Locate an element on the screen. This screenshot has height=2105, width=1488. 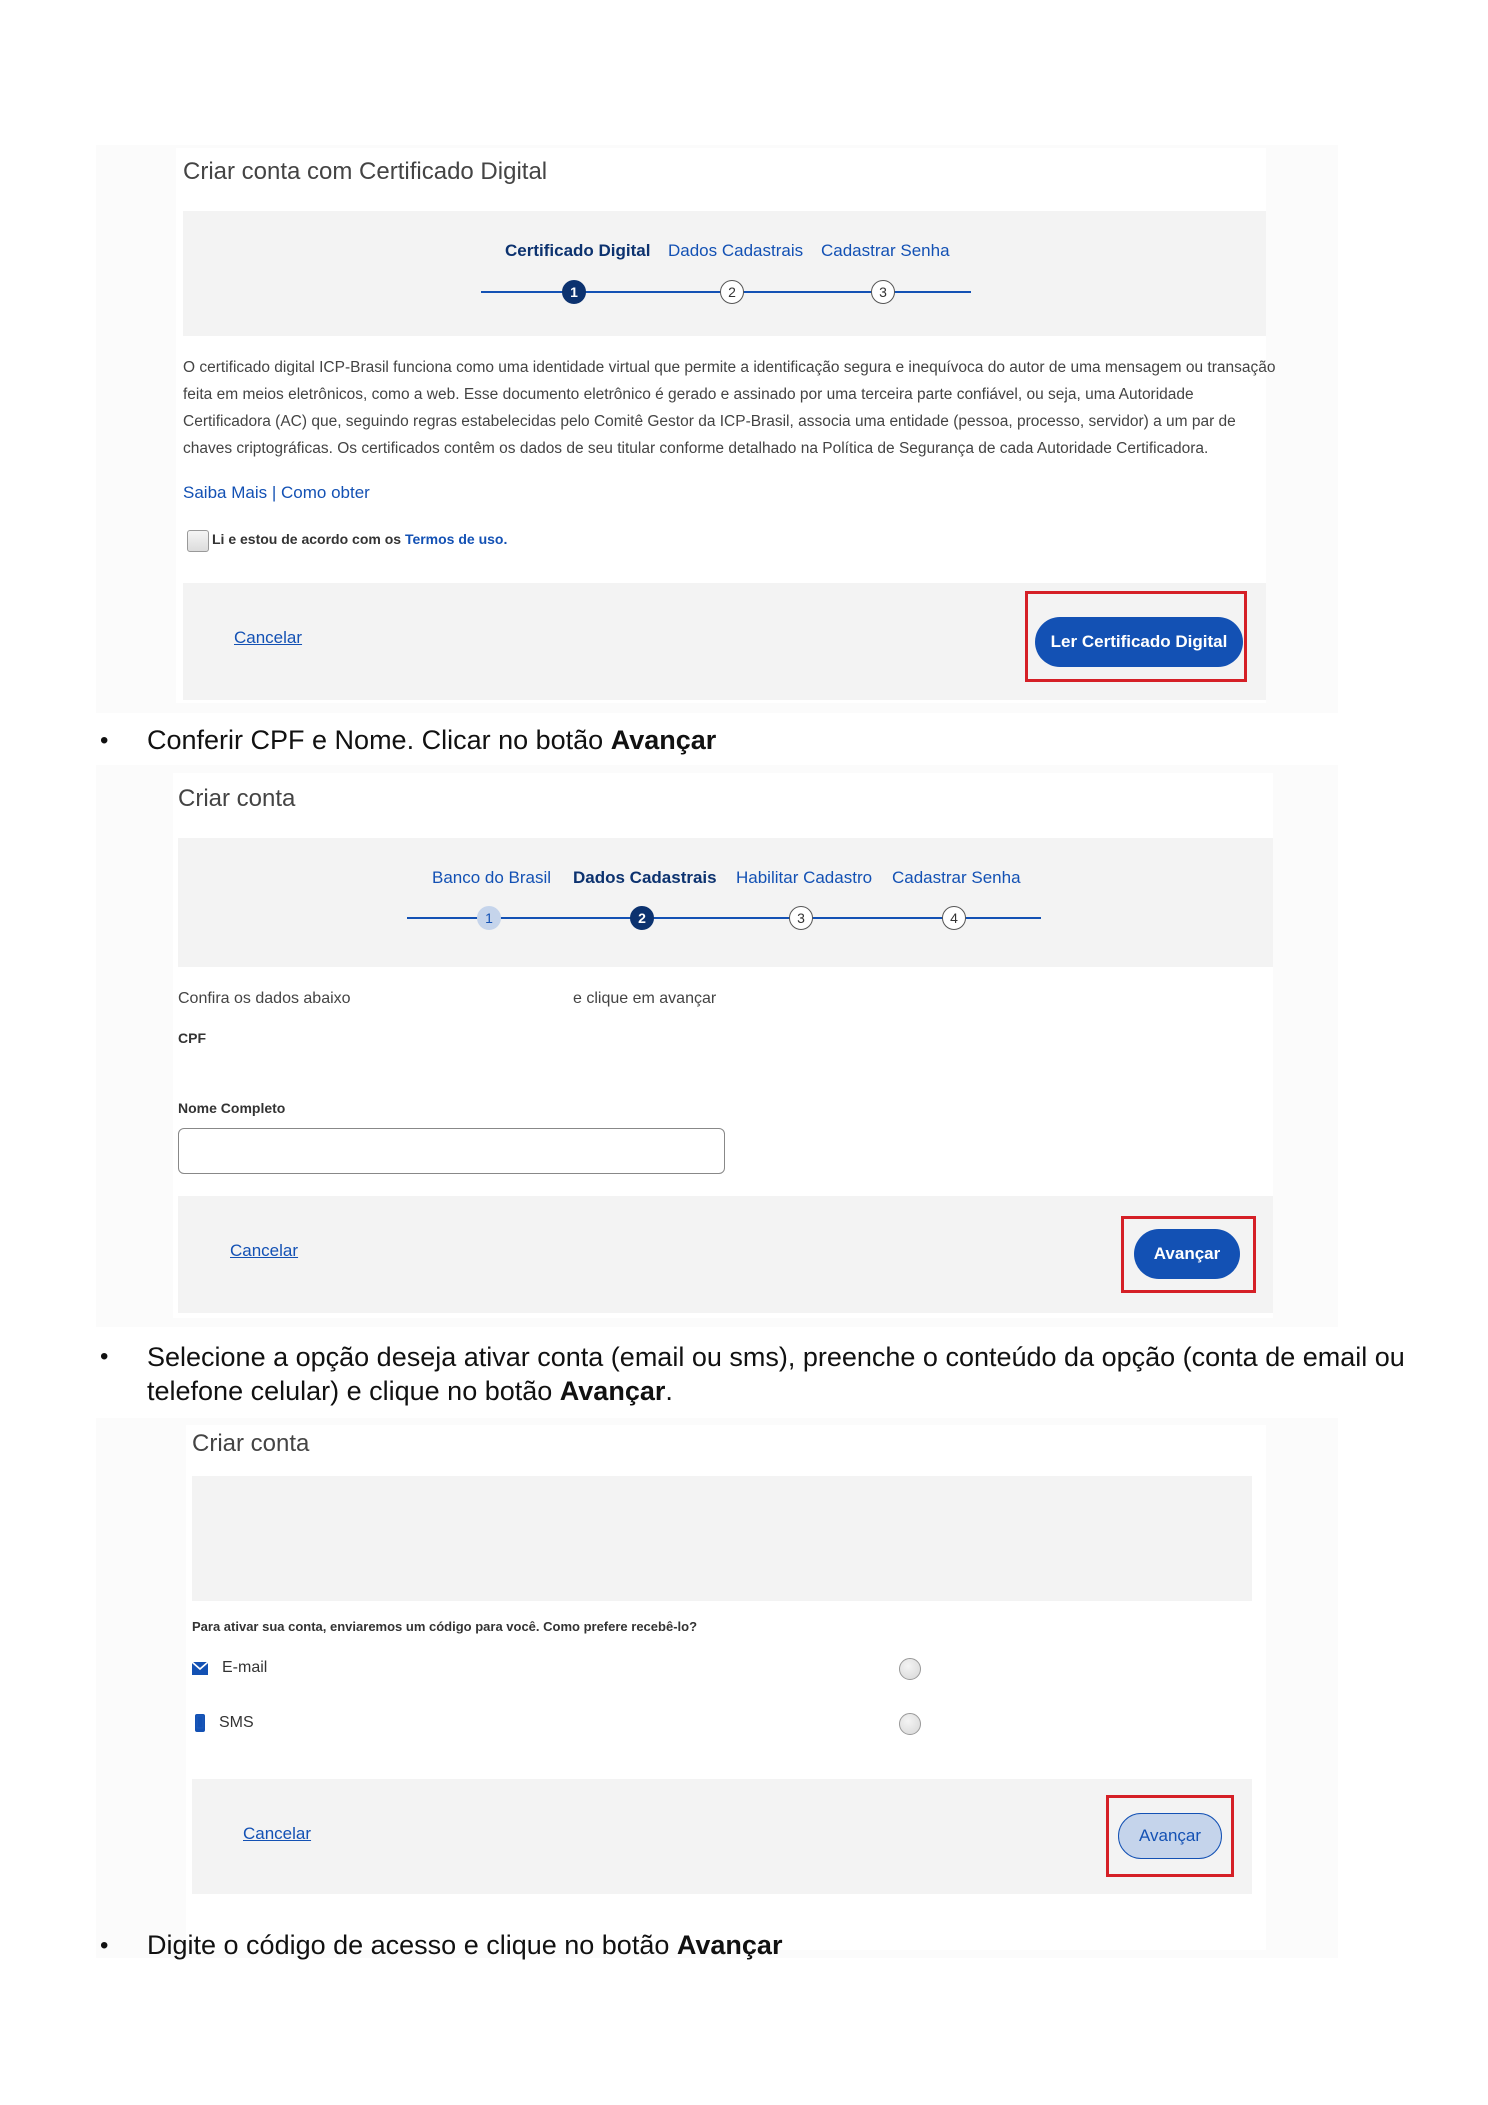
page-title: Criar conta com Certificado Digital is located at coordinates (365, 171).